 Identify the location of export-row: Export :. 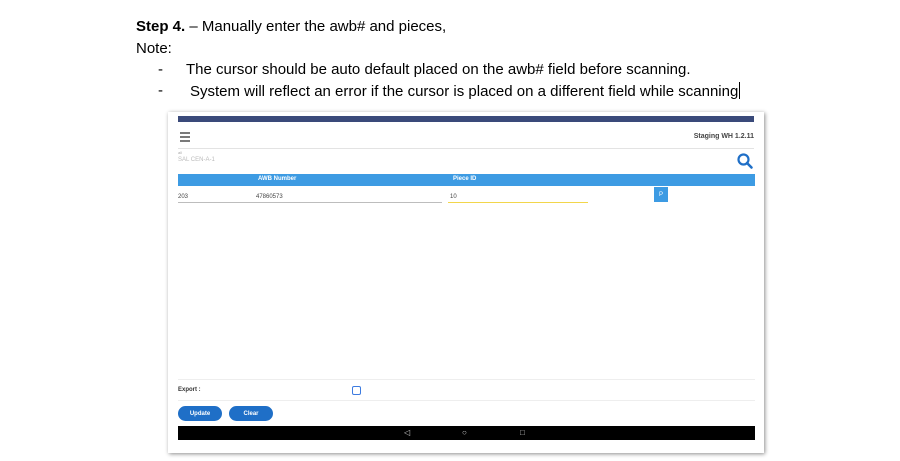
(466, 390).